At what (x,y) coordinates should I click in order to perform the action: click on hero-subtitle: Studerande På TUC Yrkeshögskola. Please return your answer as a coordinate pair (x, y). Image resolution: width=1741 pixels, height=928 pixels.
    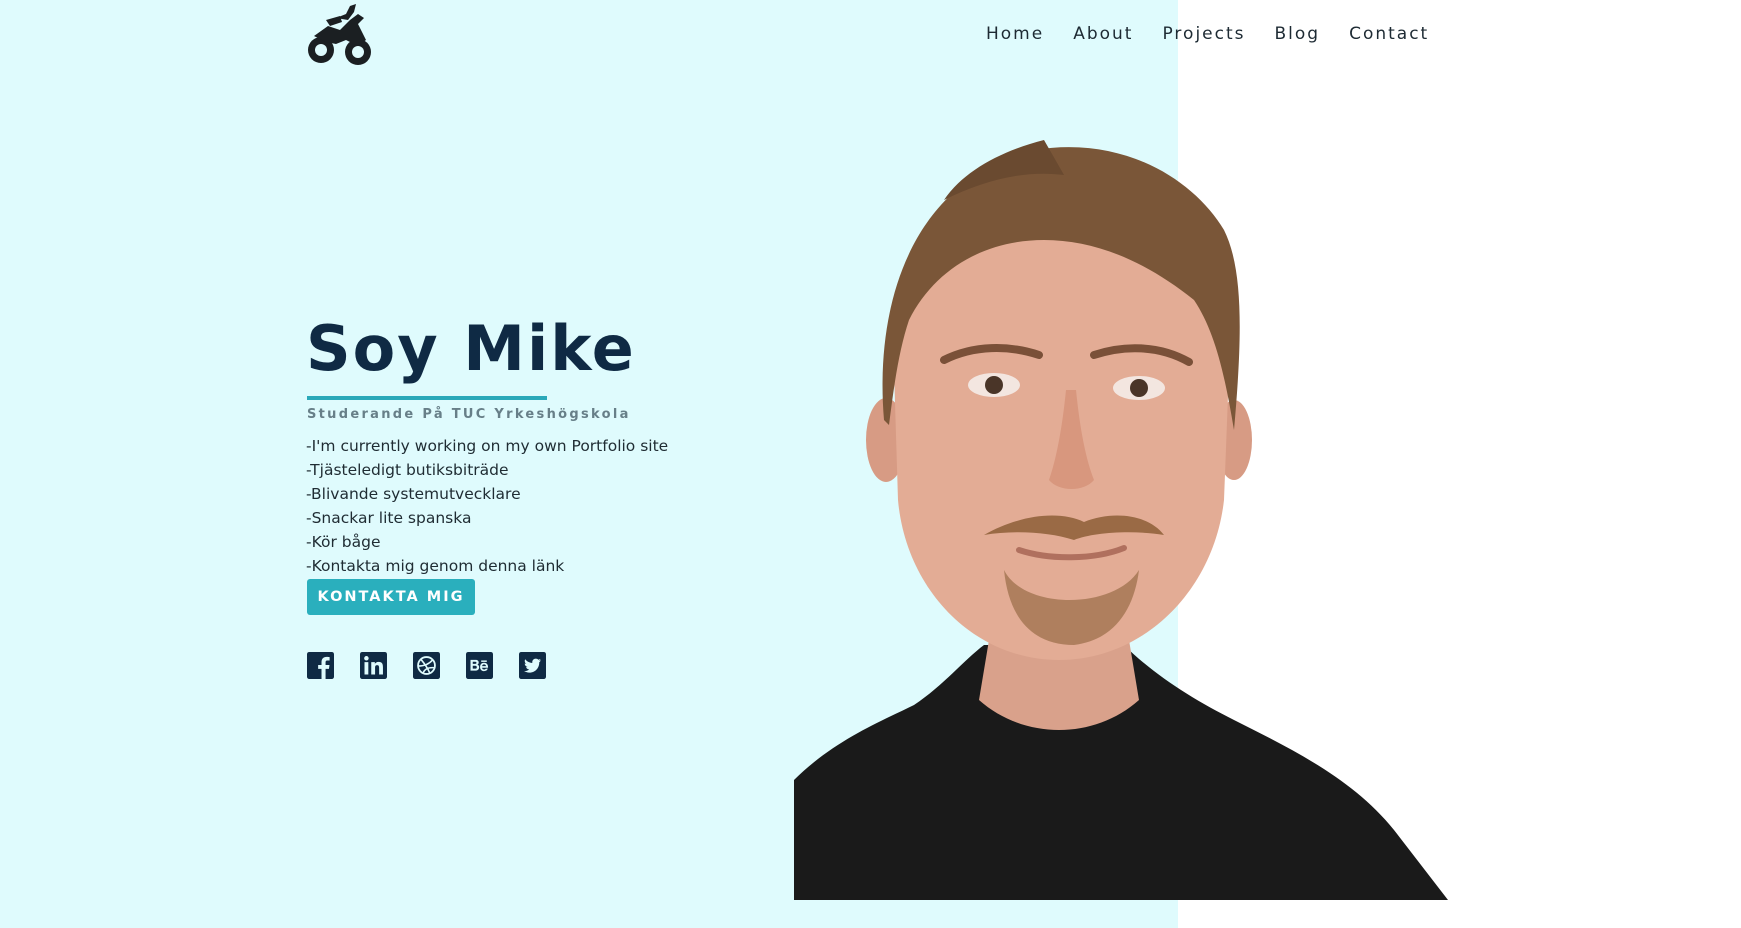
    Looking at the image, I should click on (469, 414).